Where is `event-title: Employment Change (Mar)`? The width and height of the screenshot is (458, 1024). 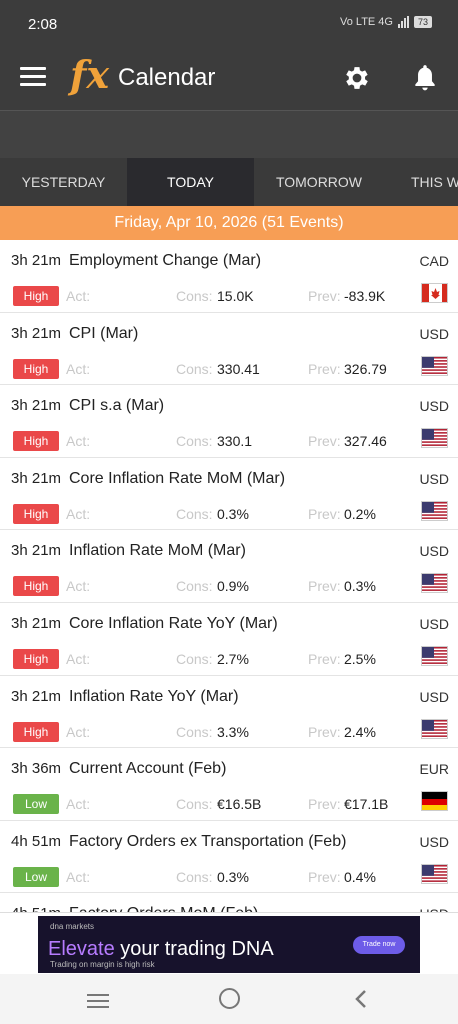 event-title: Employment Change (Mar) is located at coordinates (165, 260).